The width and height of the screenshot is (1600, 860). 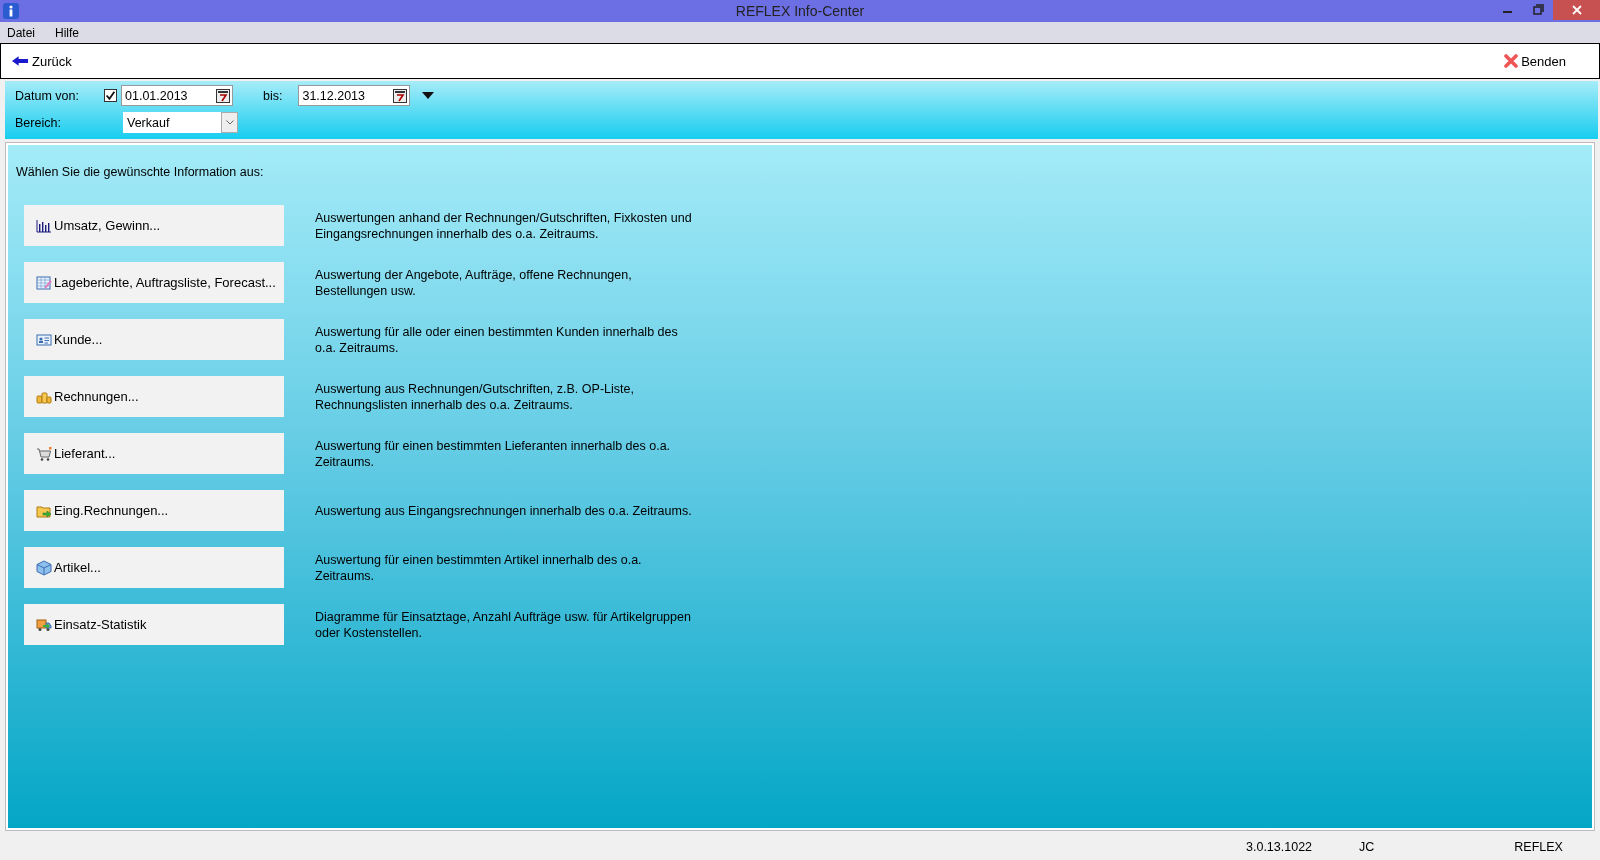 I want to click on truck-icon, so click(x=44, y=624).